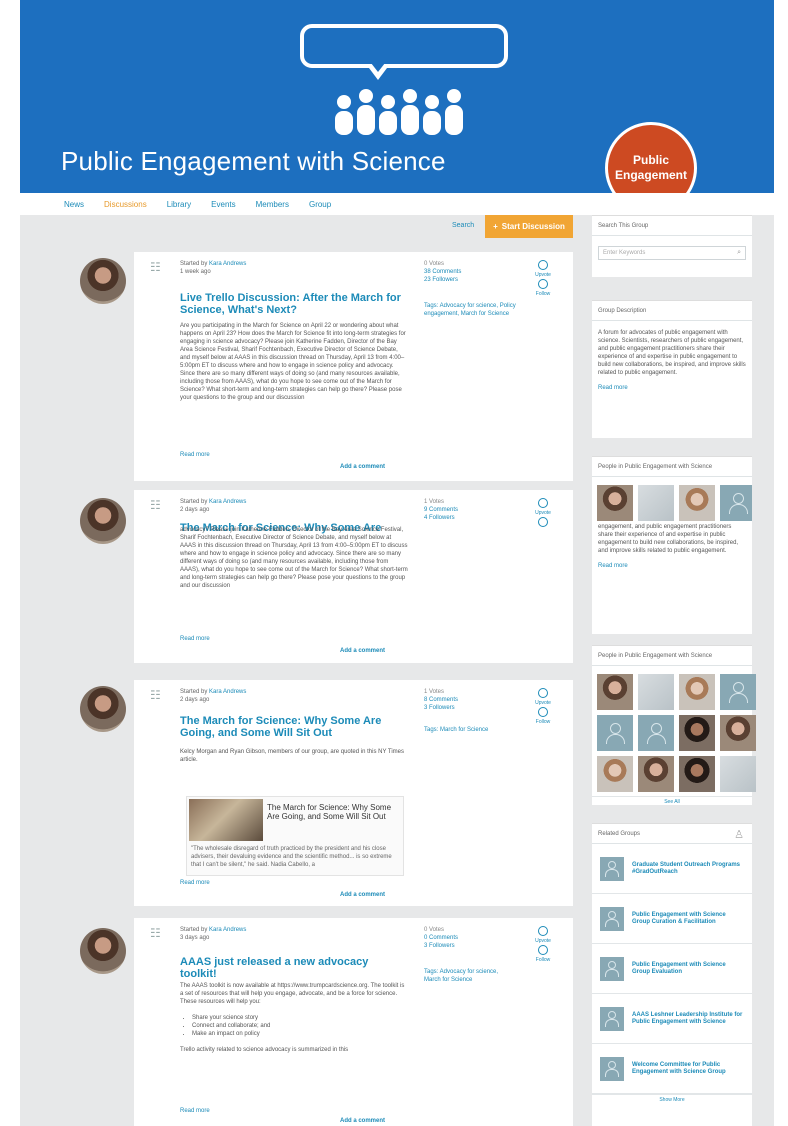 The width and height of the screenshot is (788, 1126). What do you see at coordinates (74, 204) in the screenshot?
I see `tab-news: News` at bounding box center [74, 204].